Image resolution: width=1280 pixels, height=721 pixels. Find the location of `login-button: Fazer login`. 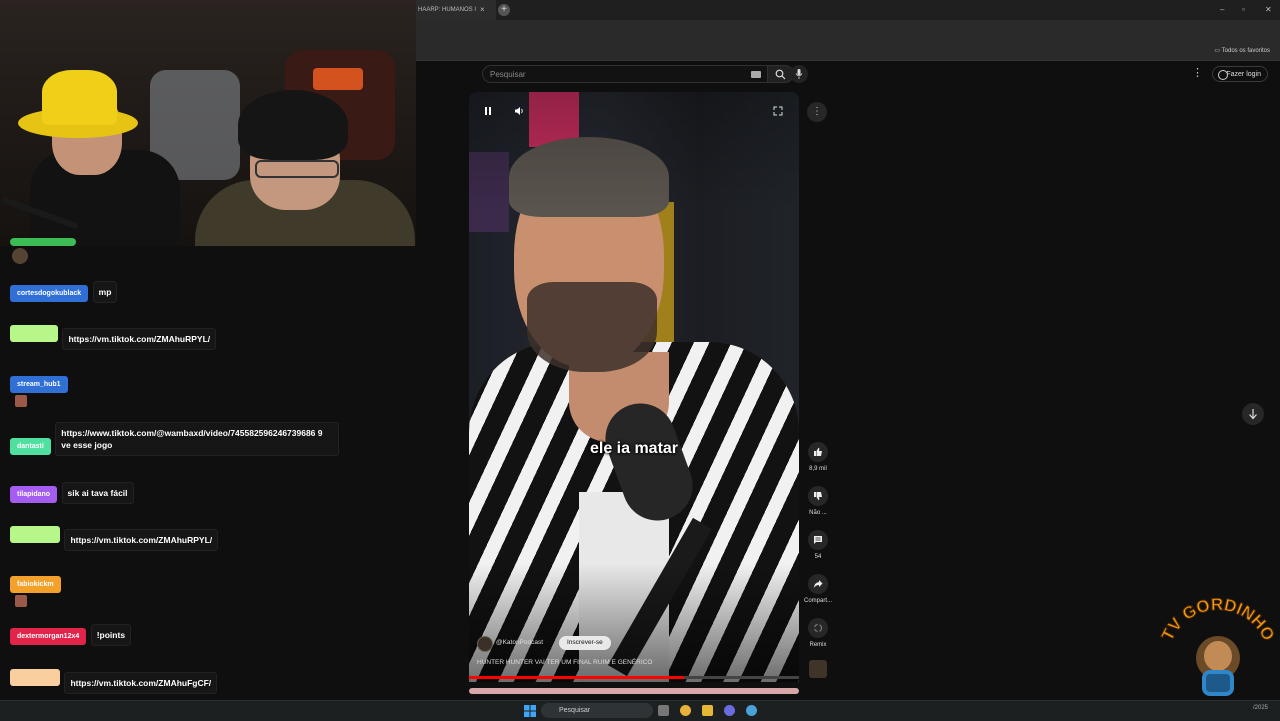

login-button: Fazer login is located at coordinates (1240, 74).